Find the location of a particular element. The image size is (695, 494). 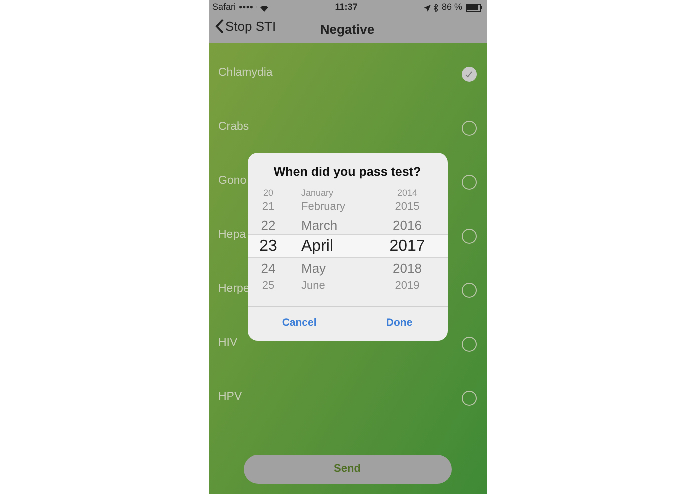

picker-month: January is located at coordinates (317, 193).